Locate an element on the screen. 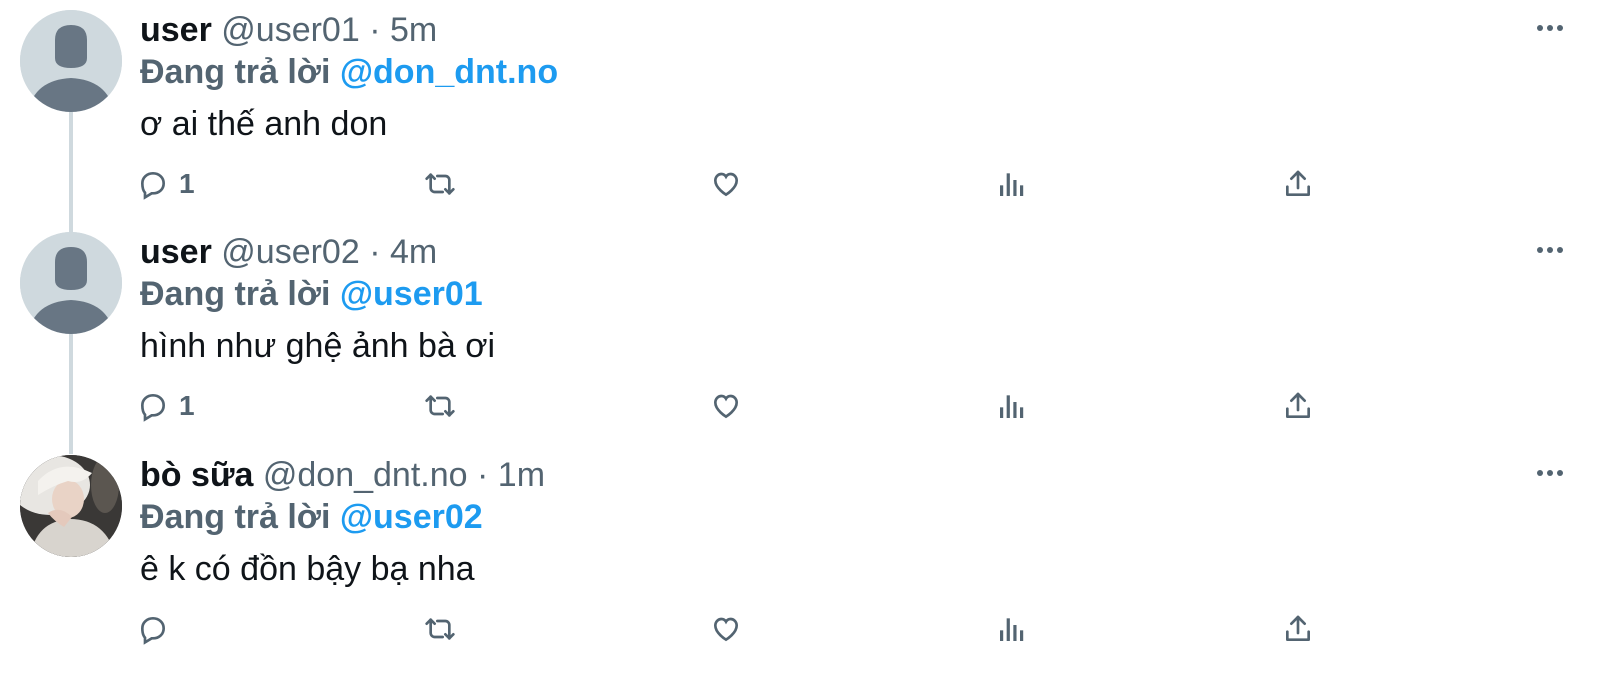 This screenshot has width=1620, height=675. user-handle: @don_dnt.no is located at coordinates (365, 475).